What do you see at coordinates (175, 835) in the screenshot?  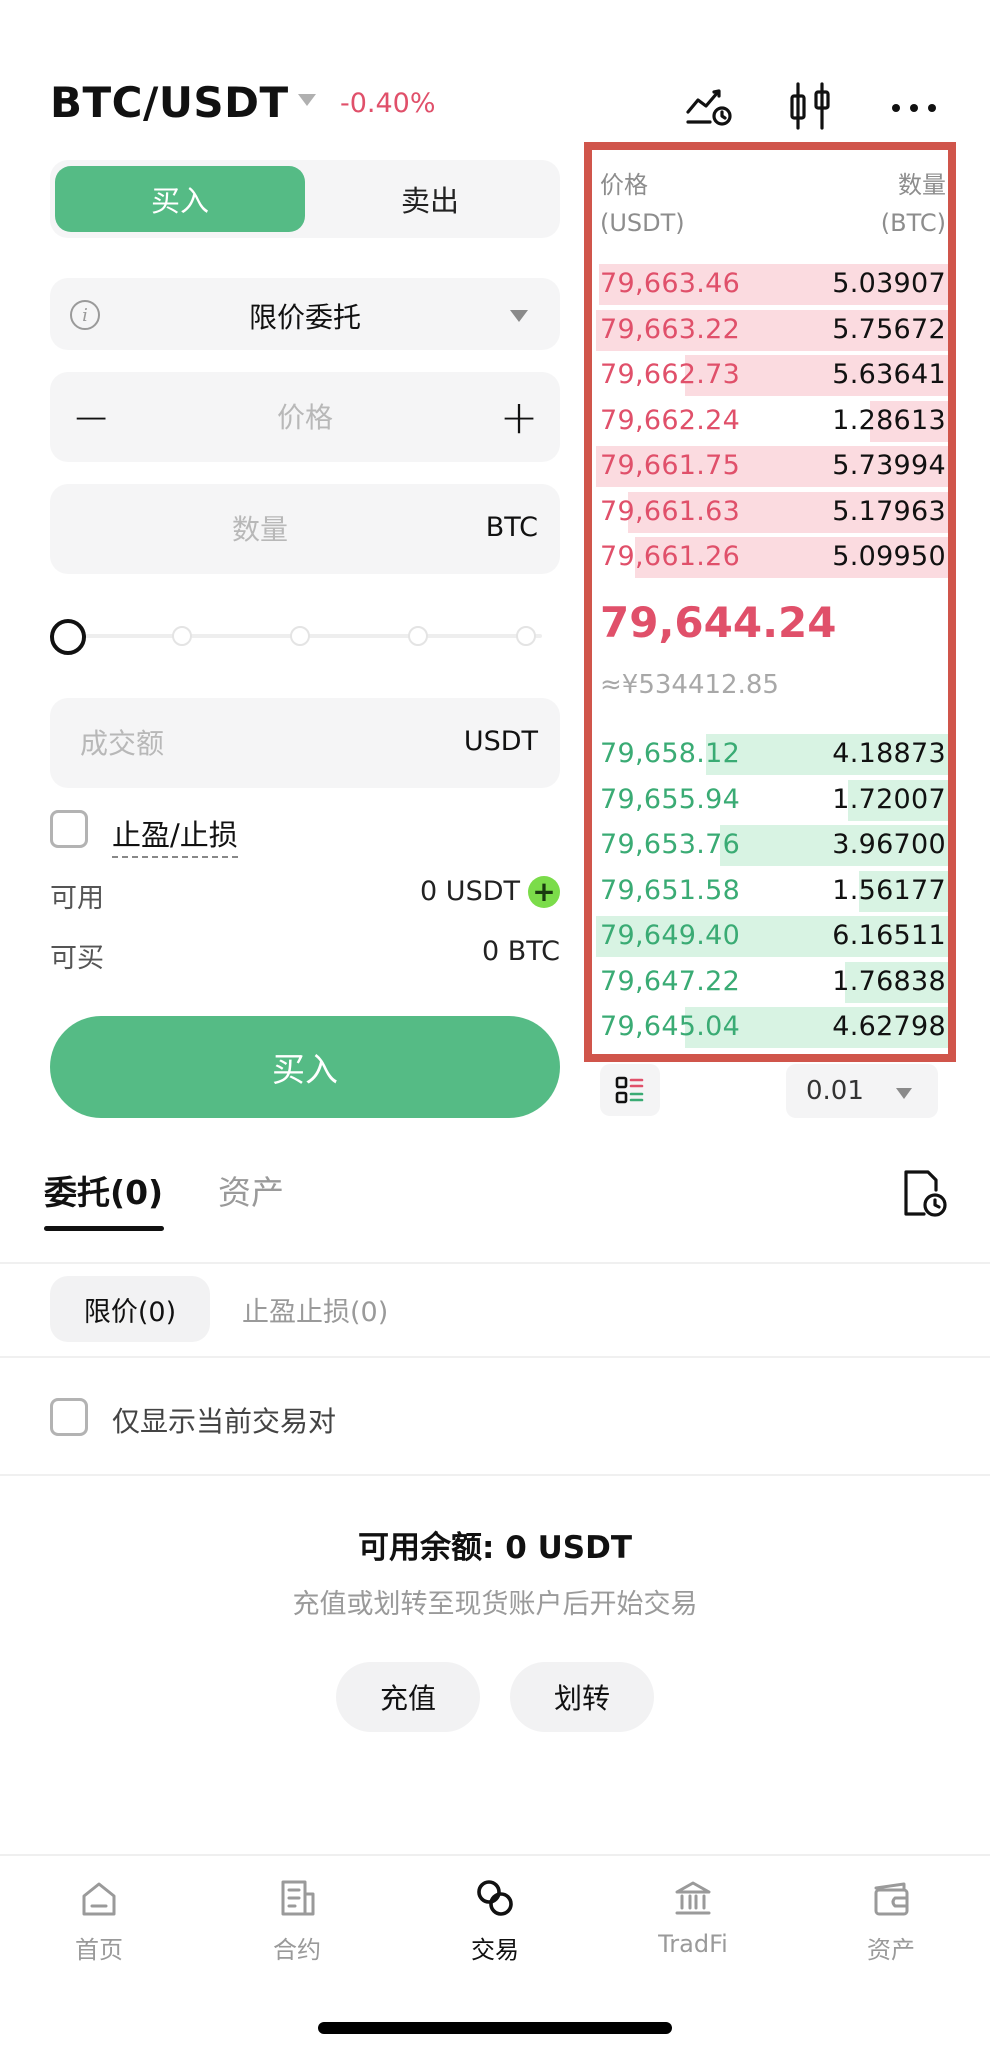 I see `tpsl-label: 止盈/止损` at bounding box center [175, 835].